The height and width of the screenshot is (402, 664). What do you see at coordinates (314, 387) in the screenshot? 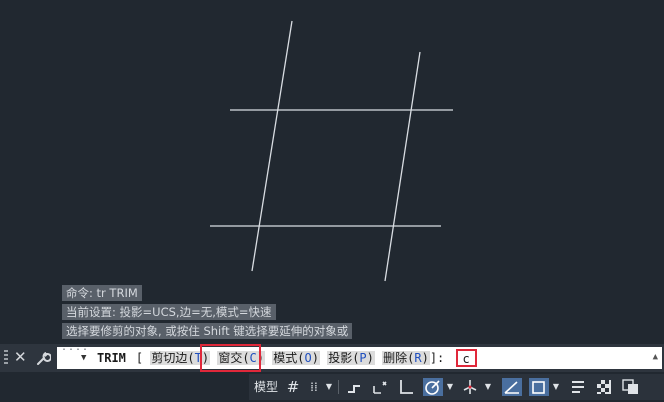
I see `snap-mode-icon: ⁞⁞` at bounding box center [314, 387].